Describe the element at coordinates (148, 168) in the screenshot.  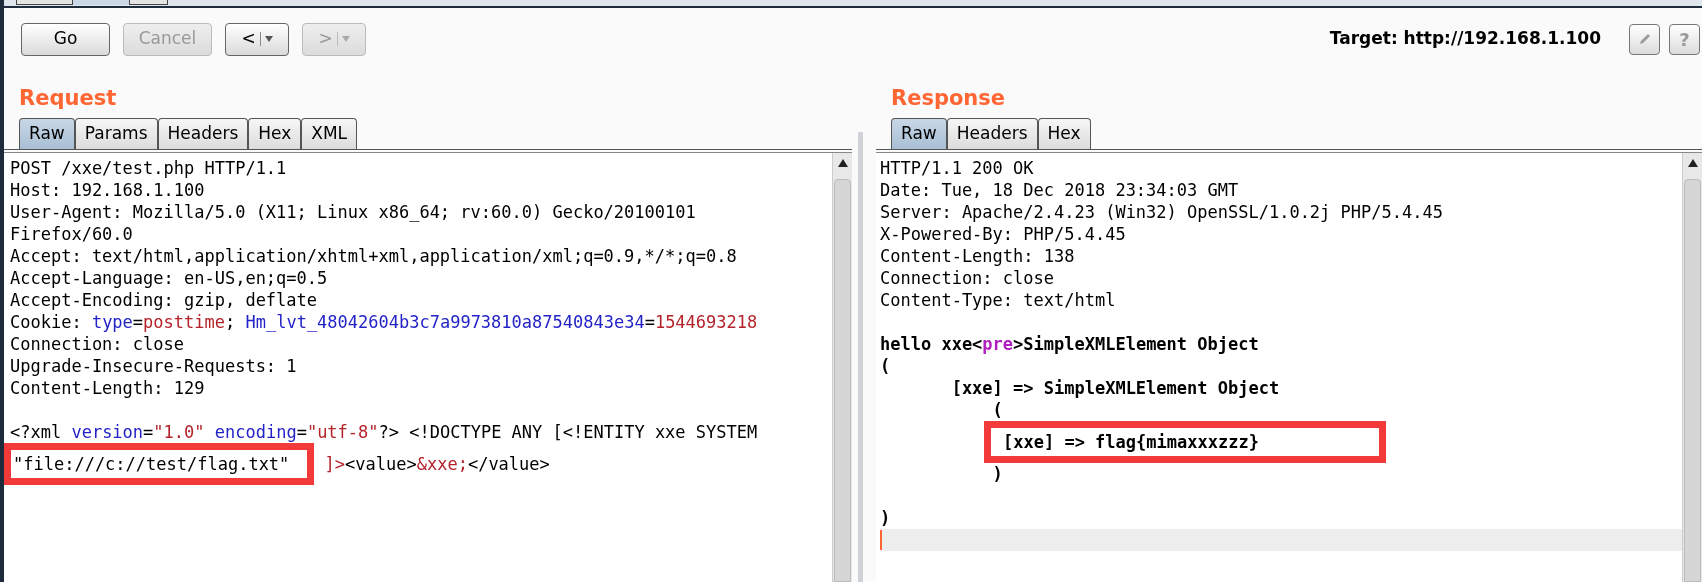
I see `code-line: POST /xxe/test.php HTTP/1.1` at that location.